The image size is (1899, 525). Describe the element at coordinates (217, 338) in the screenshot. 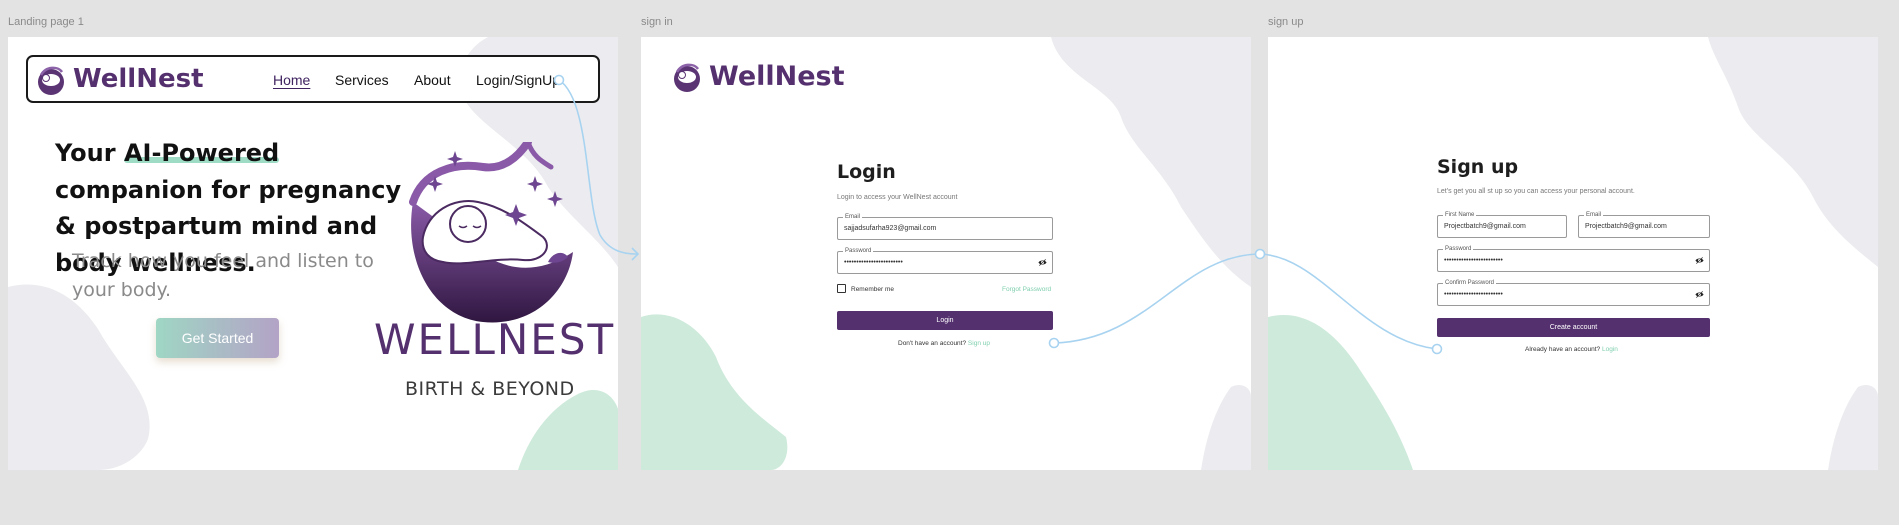

I see `get-started-button: Get Started` at that location.